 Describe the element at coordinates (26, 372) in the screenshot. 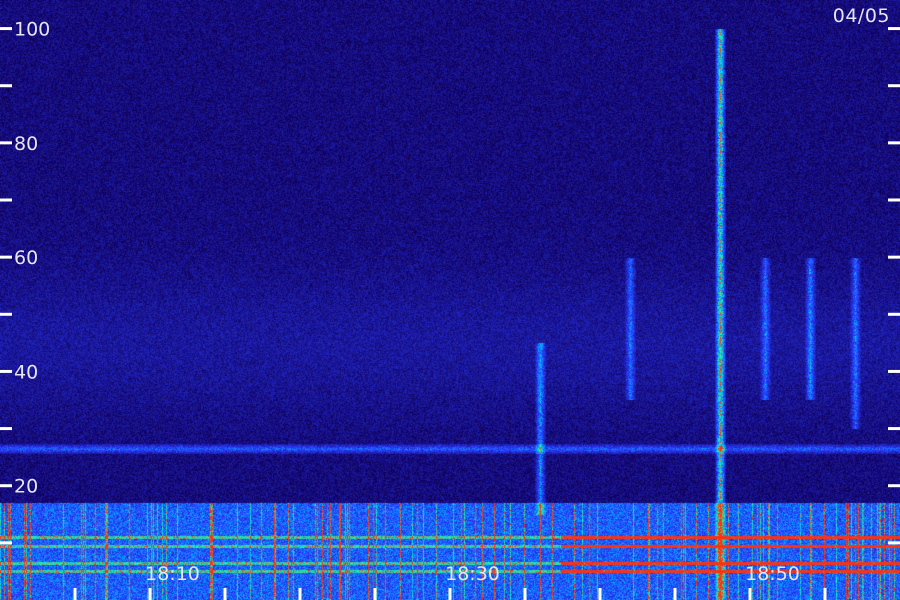

I see `y-tick-label: 40` at that location.